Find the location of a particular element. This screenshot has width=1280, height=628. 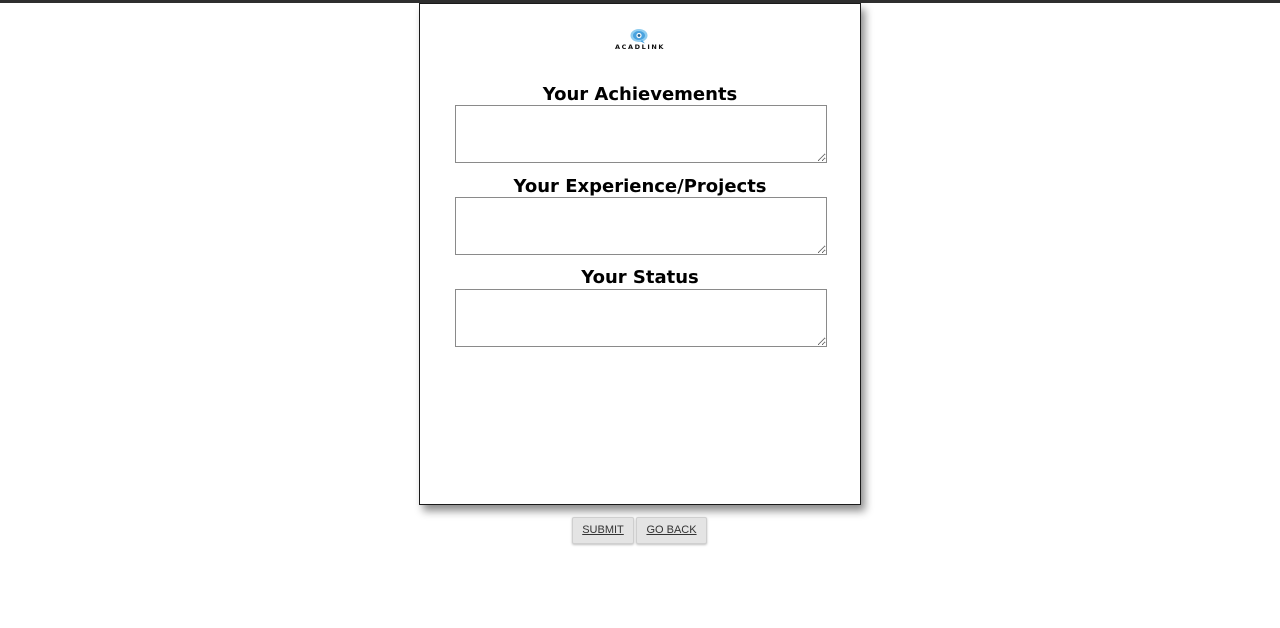

experience-textarea is located at coordinates (641, 226).